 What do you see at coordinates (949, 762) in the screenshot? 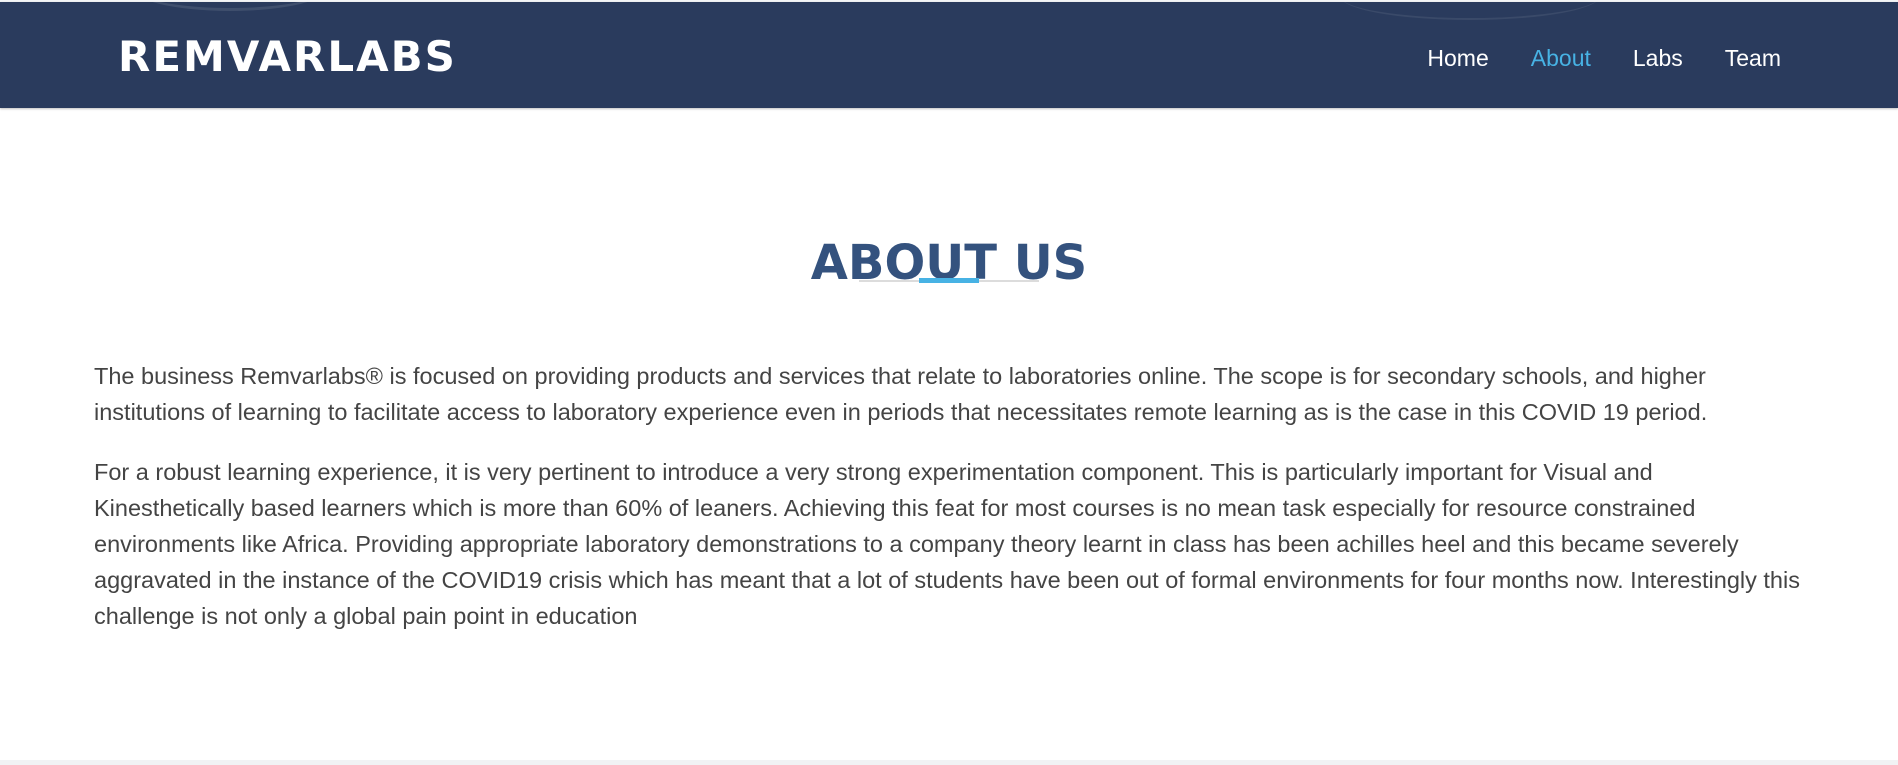
I see `section-bottom-border` at bounding box center [949, 762].